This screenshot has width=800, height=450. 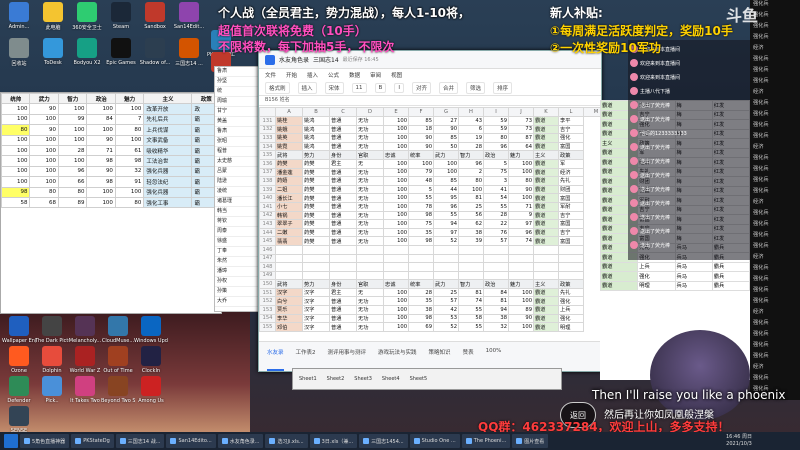 I want to click on table-cell: 经济, so click(x=571, y=172).